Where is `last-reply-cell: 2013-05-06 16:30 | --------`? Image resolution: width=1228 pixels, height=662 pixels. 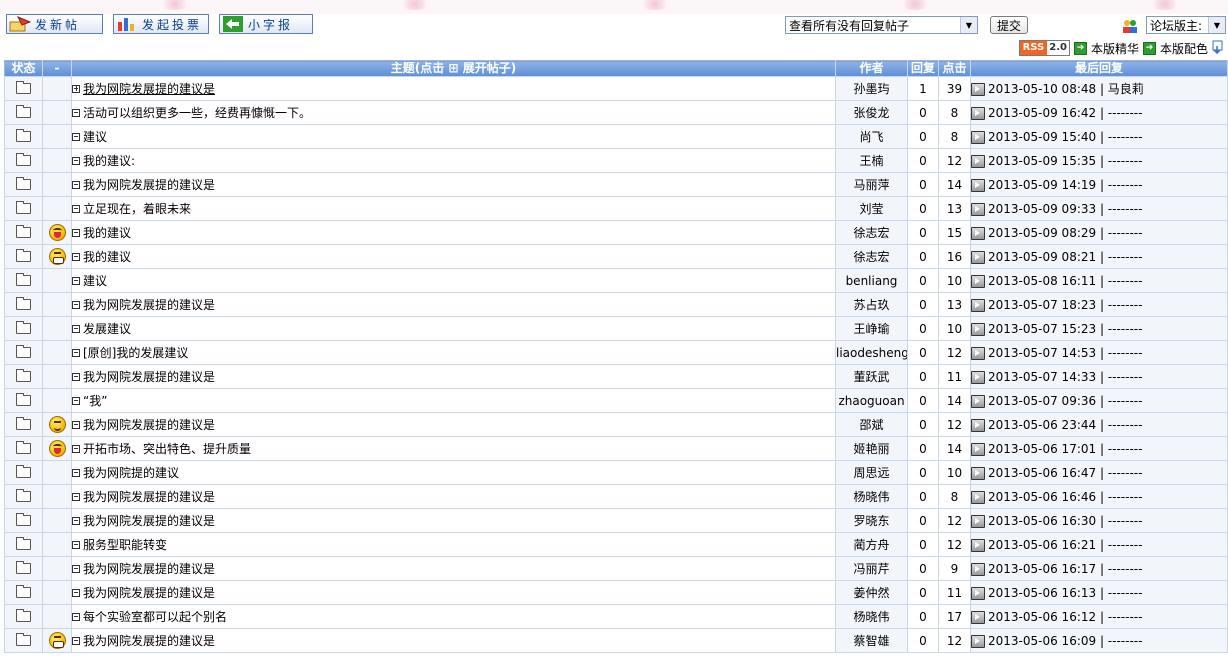 last-reply-cell: 2013-05-06 16:30 | -------- is located at coordinates (1099, 520).